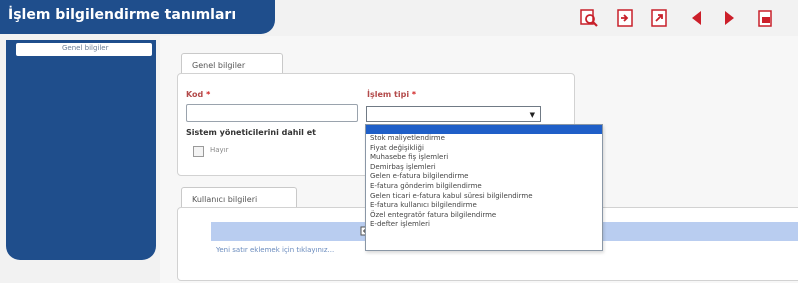 This screenshot has width=798, height=283. Describe the element at coordinates (765, 18) in the screenshot. I see `print-icon` at that location.